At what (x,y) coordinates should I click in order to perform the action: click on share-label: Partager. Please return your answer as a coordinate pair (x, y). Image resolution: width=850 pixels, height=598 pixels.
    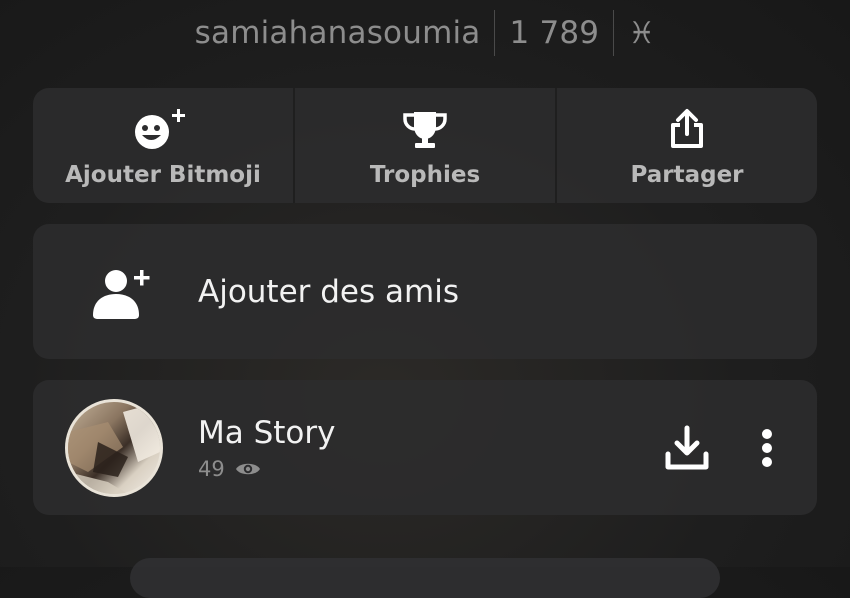
    Looking at the image, I should click on (687, 174).